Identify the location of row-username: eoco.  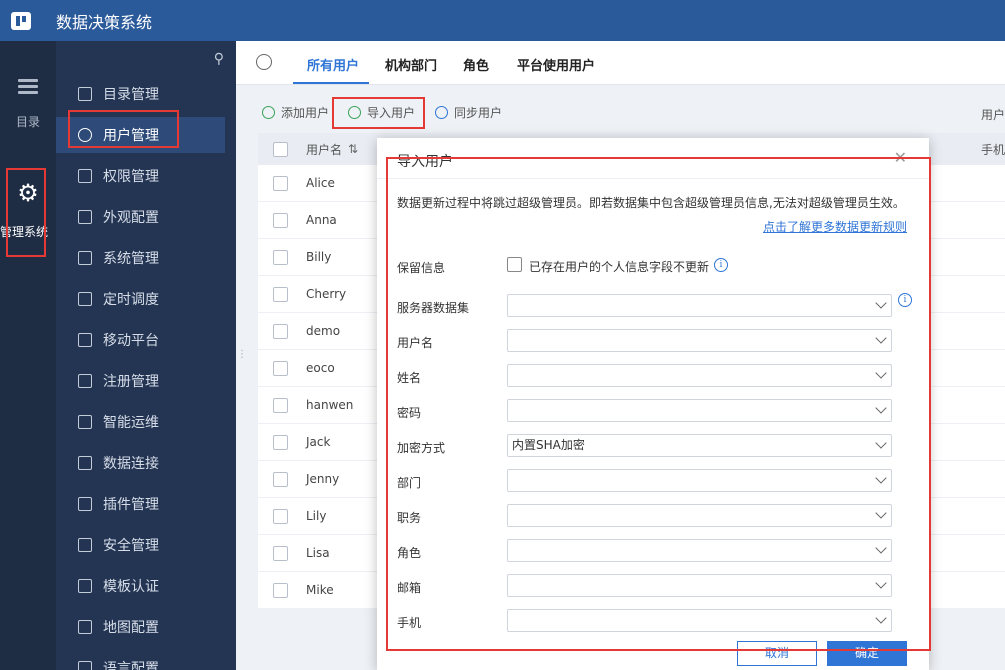
(320, 368).